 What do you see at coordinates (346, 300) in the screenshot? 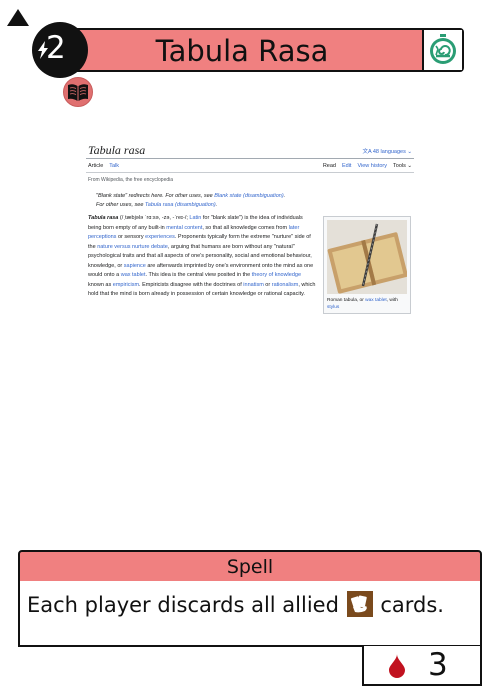
I see `caption-text: Roman tabula, or` at bounding box center [346, 300].